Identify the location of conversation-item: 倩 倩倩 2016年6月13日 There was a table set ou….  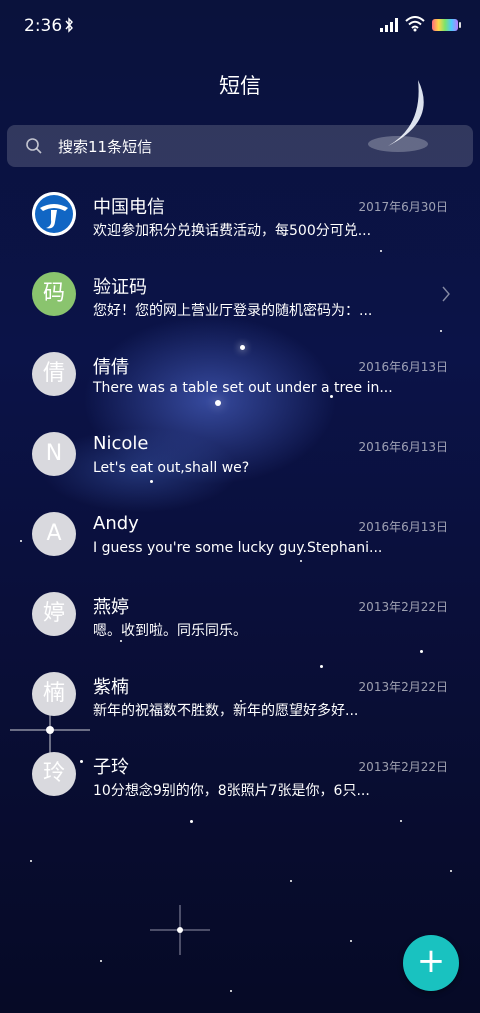
(240, 378).